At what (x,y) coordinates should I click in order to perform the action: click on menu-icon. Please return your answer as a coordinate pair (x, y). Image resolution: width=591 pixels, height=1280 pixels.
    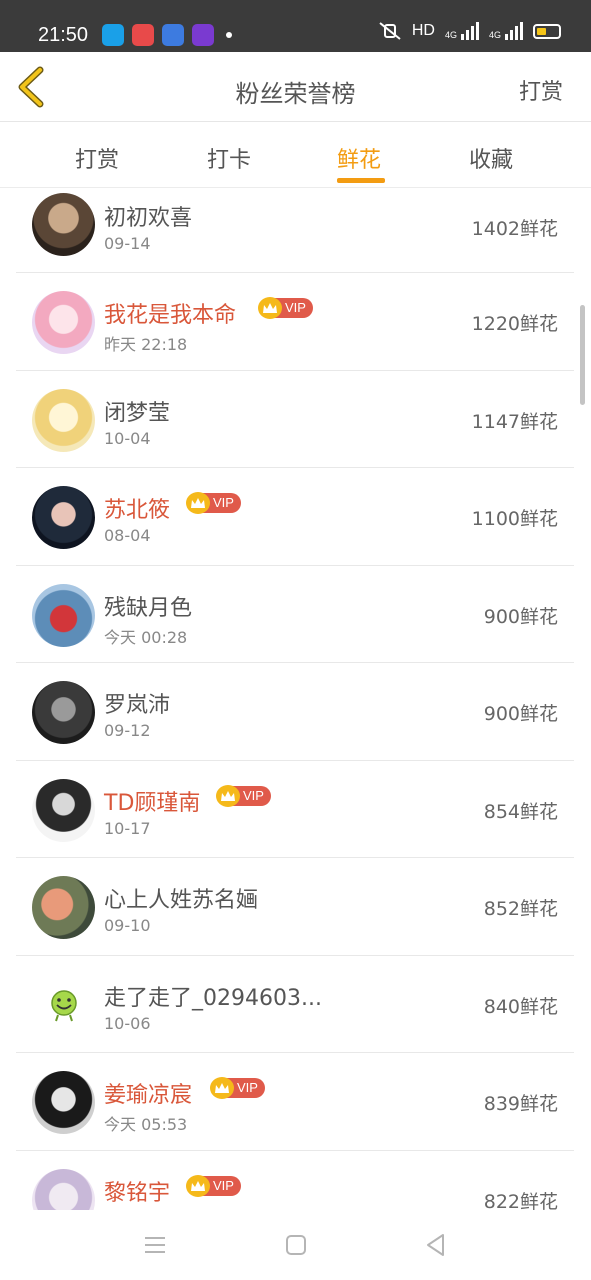
    Looking at the image, I should click on (155, 1245).